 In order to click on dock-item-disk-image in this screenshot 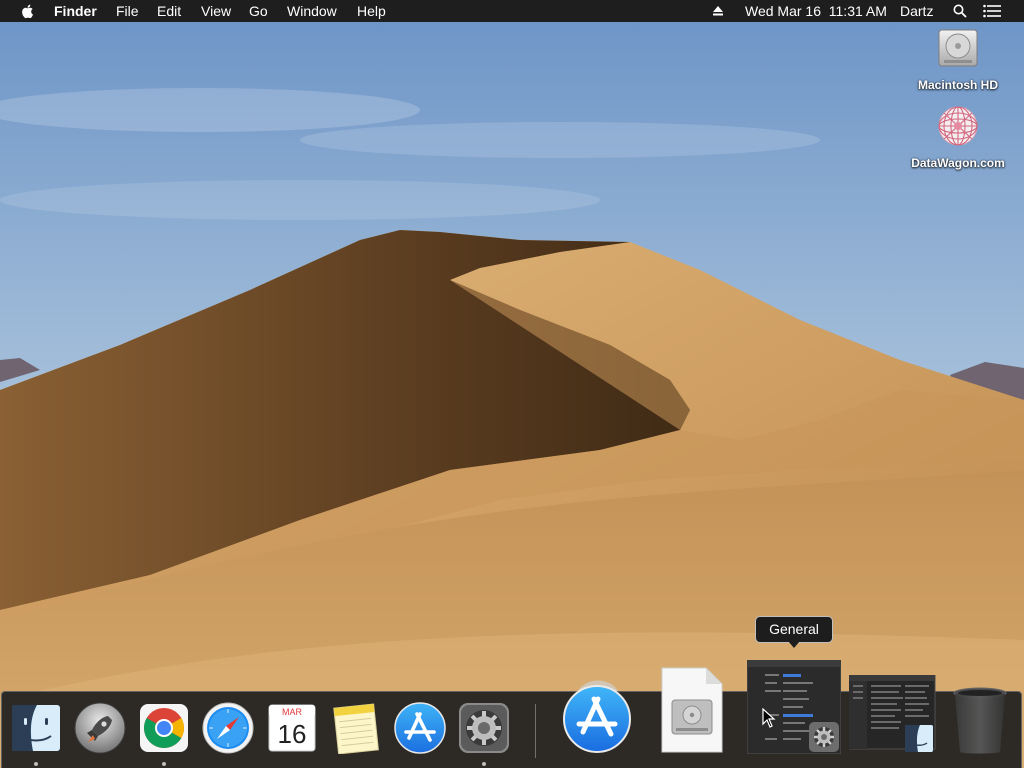, I will do `click(692, 710)`.